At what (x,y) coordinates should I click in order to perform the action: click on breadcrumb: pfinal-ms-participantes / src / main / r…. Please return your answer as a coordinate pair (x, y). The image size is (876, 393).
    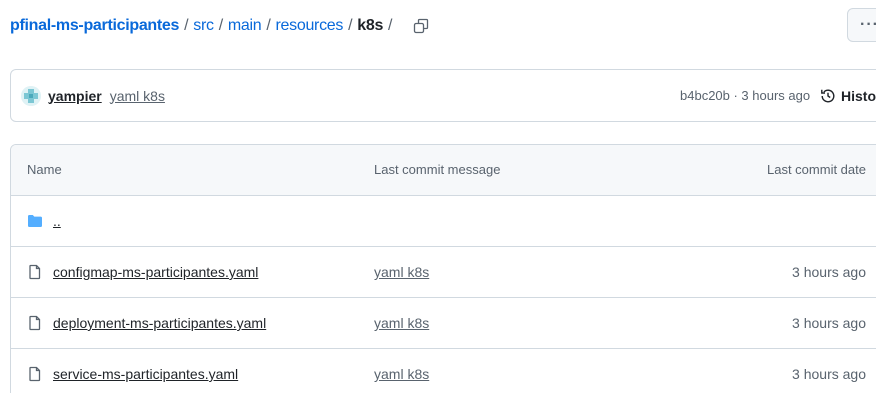
    Looking at the image, I should click on (221, 26).